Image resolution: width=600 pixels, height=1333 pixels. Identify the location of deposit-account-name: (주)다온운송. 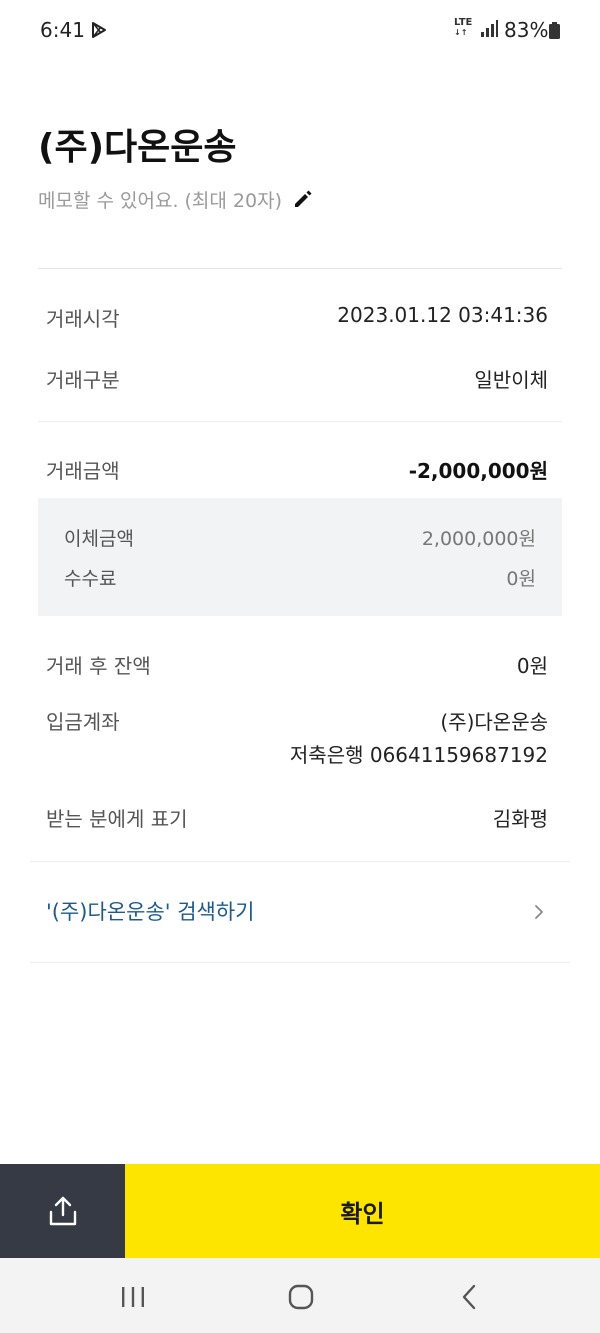
(494, 722).